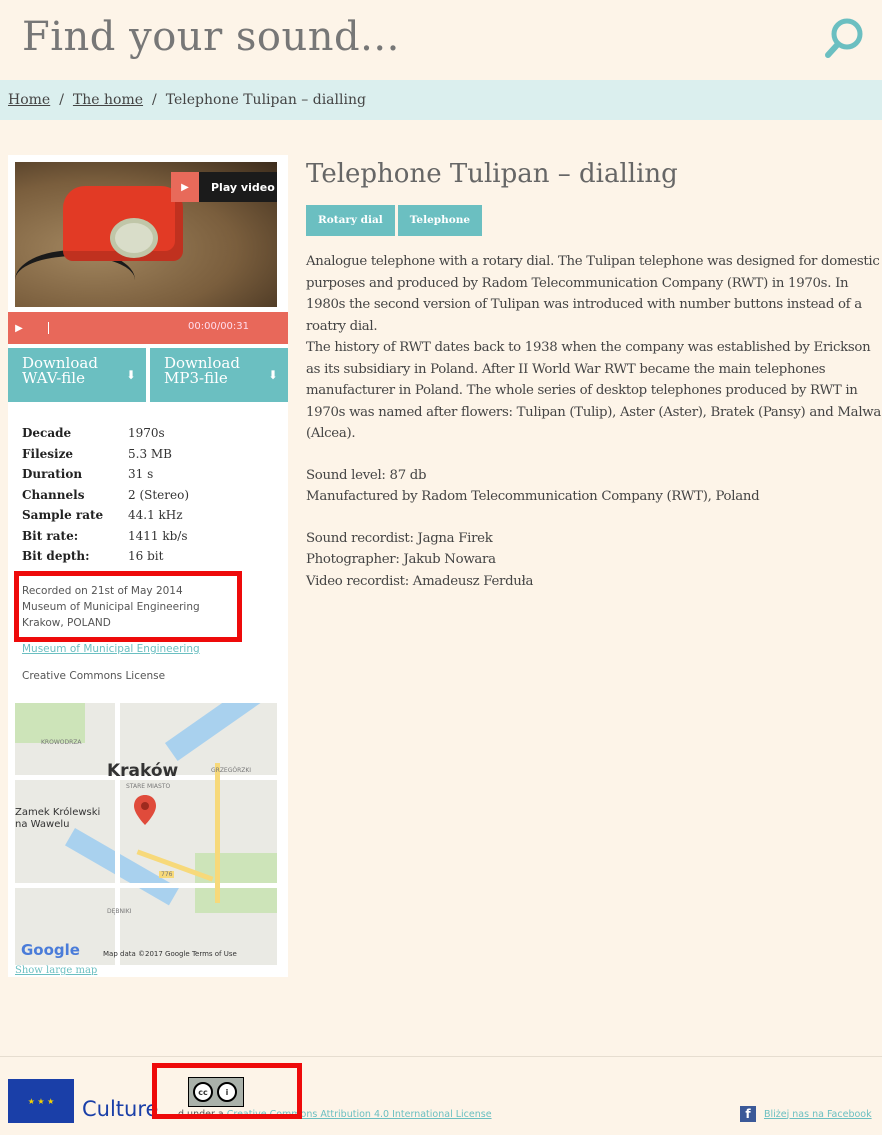 This screenshot has height=1135, width=882. Describe the element at coordinates (50, 723) in the screenshot. I see `map-park` at that location.